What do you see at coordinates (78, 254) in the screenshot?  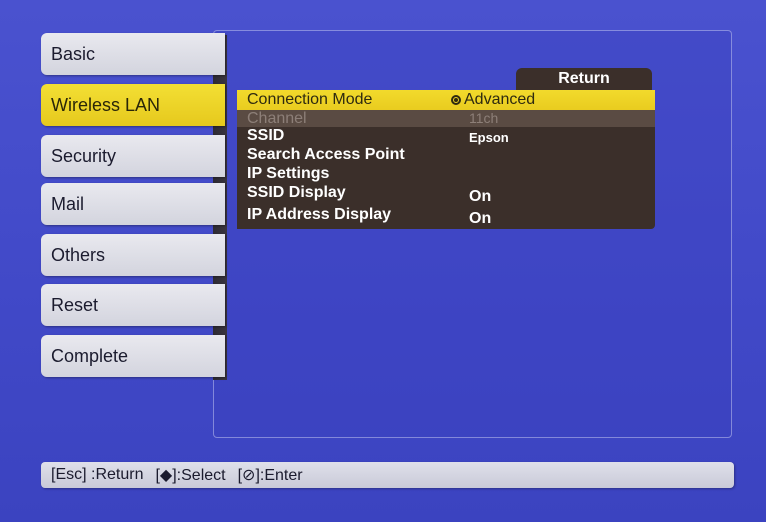 I see `tab-label: Others` at bounding box center [78, 254].